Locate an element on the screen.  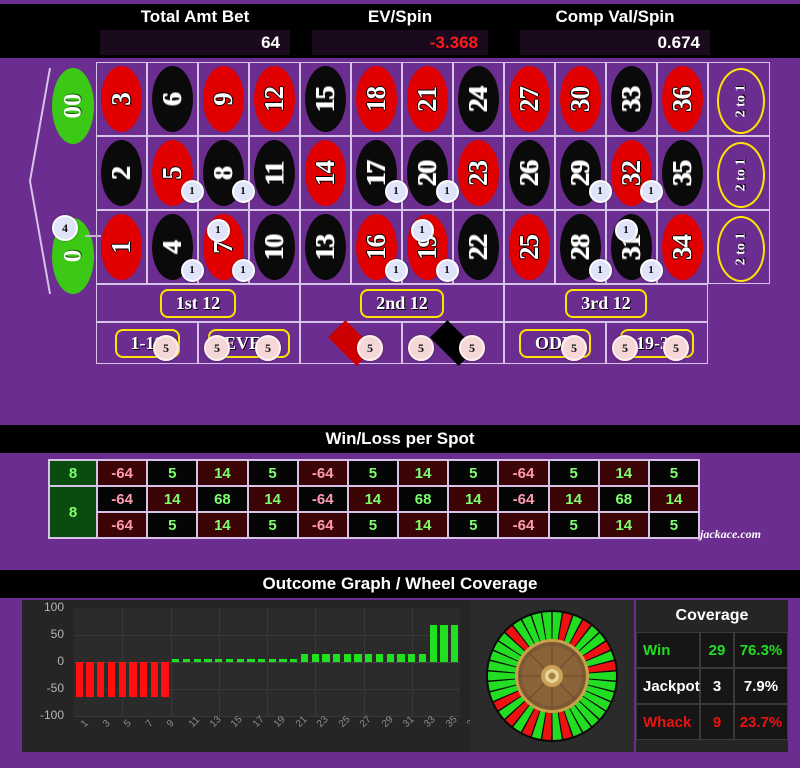
winloss-zero-cell: 8 is located at coordinates (73, 512).